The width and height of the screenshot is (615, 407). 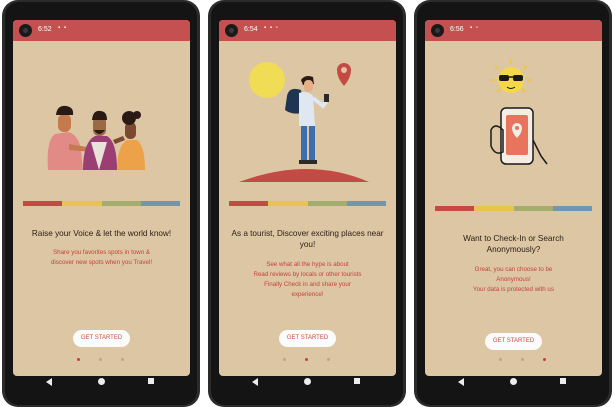 What do you see at coordinates (307, 294) in the screenshot?
I see `description-line: experience!` at bounding box center [307, 294].